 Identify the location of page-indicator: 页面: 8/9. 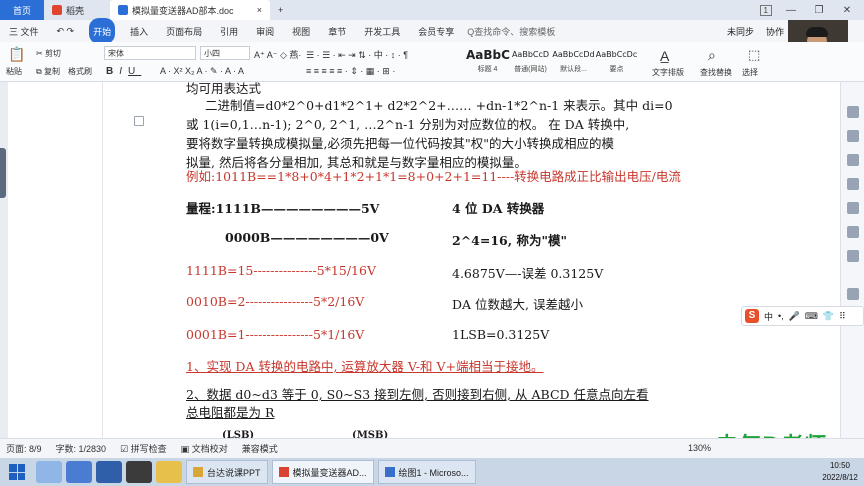
(24, 448).